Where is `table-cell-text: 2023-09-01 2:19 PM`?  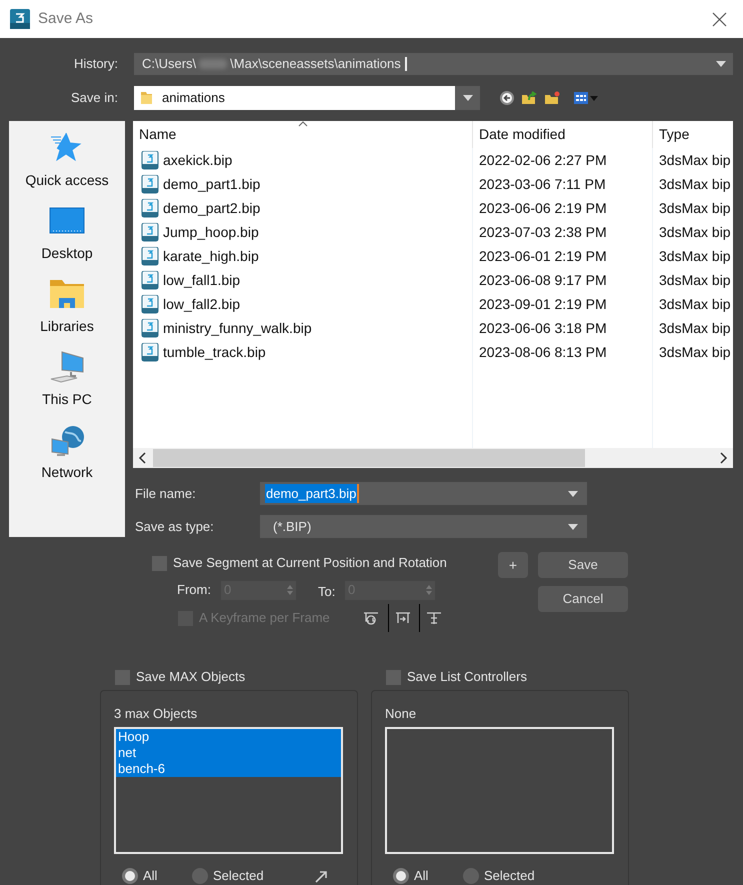 table-cell-text: 2023-09-01 2:19 PM is located at coordinates (543, 304).